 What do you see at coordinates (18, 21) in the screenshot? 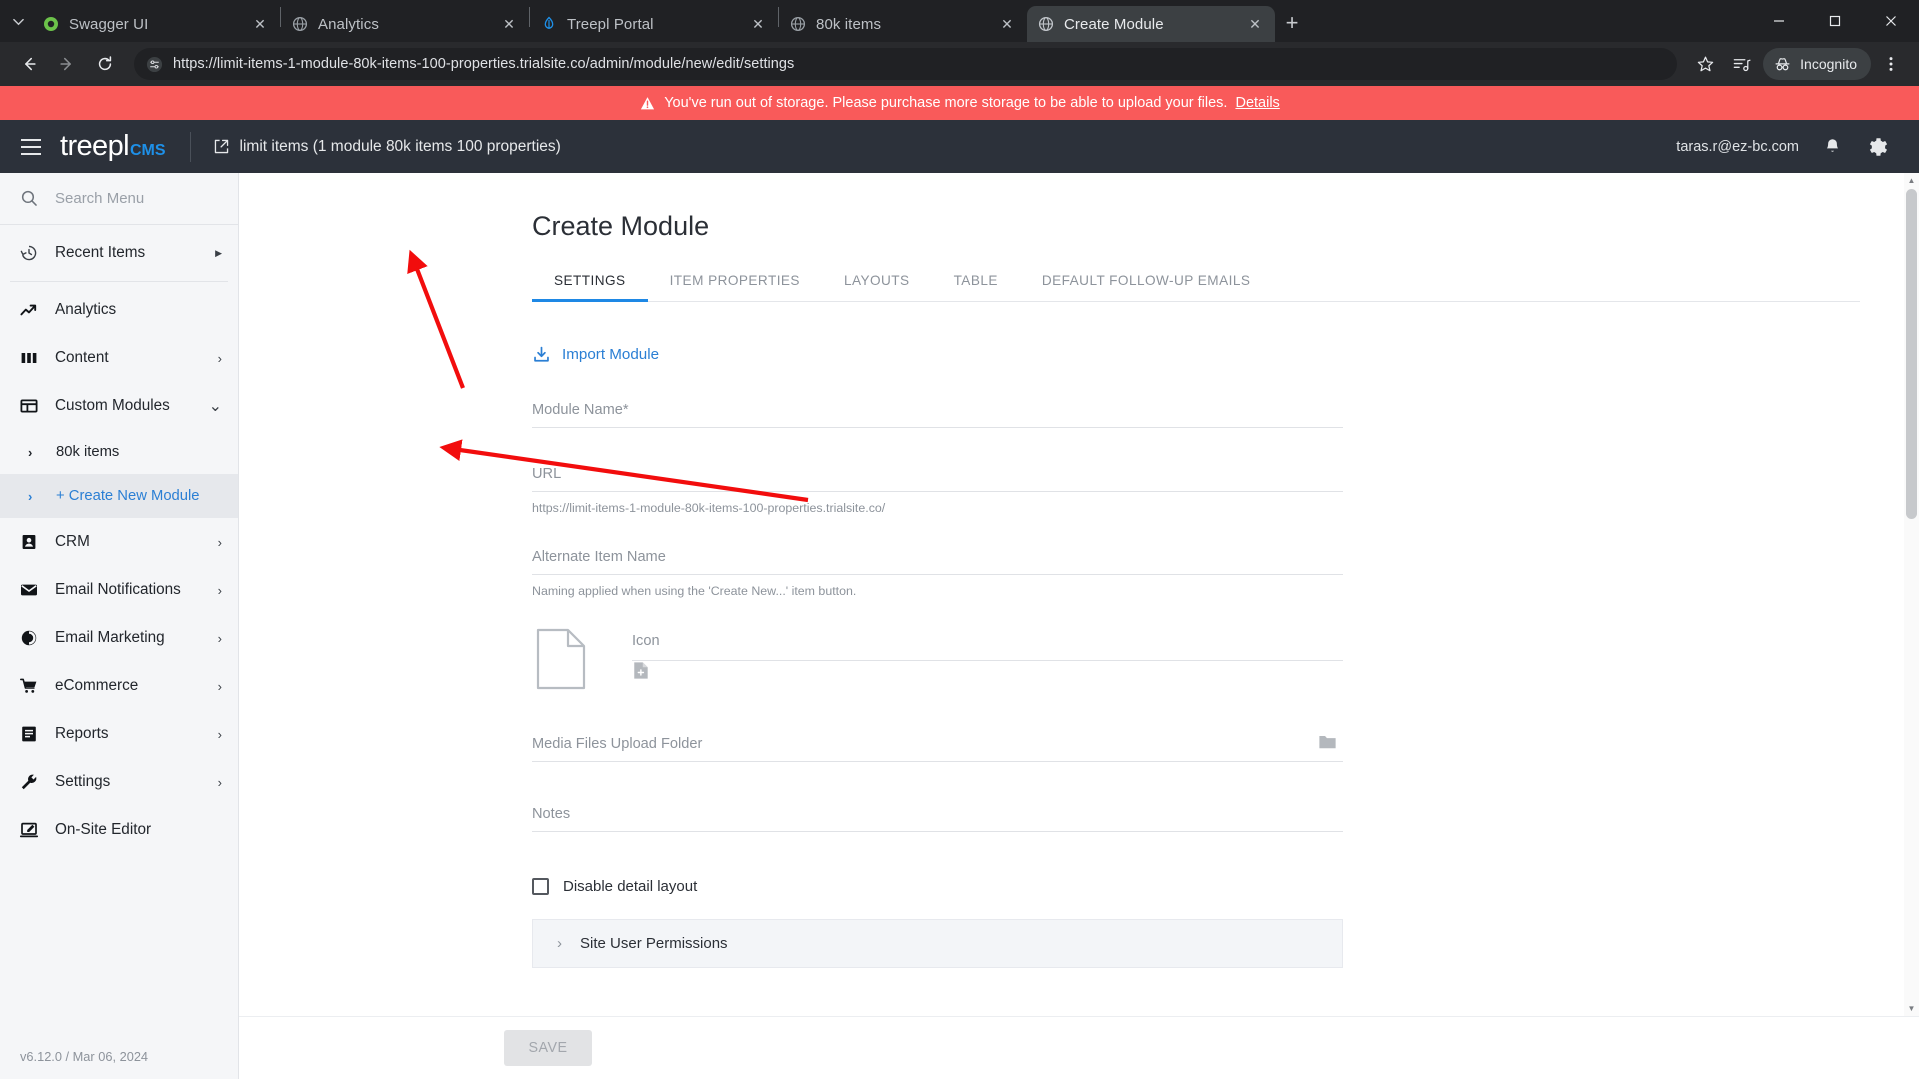
I see `tab-search-button` at bounding box center [18, 21].